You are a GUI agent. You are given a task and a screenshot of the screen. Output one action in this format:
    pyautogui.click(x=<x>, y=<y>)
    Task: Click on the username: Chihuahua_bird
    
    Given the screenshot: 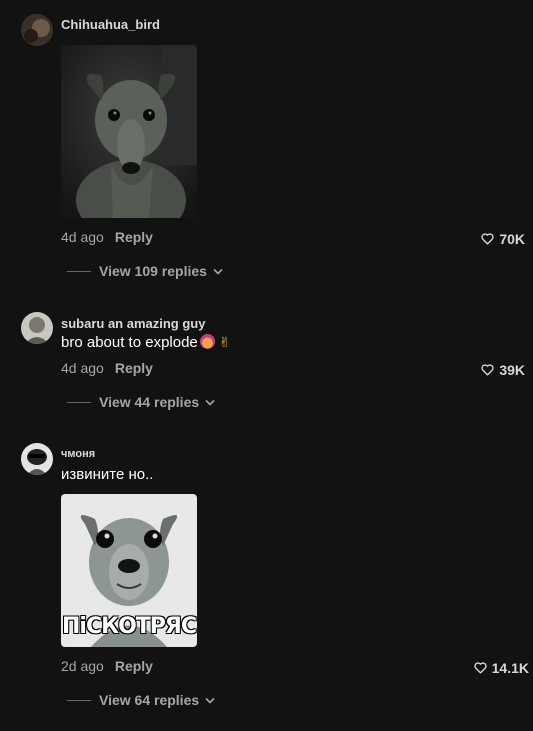 What is the action you would take?
    pyautogui.click(x=110, y=24)
    